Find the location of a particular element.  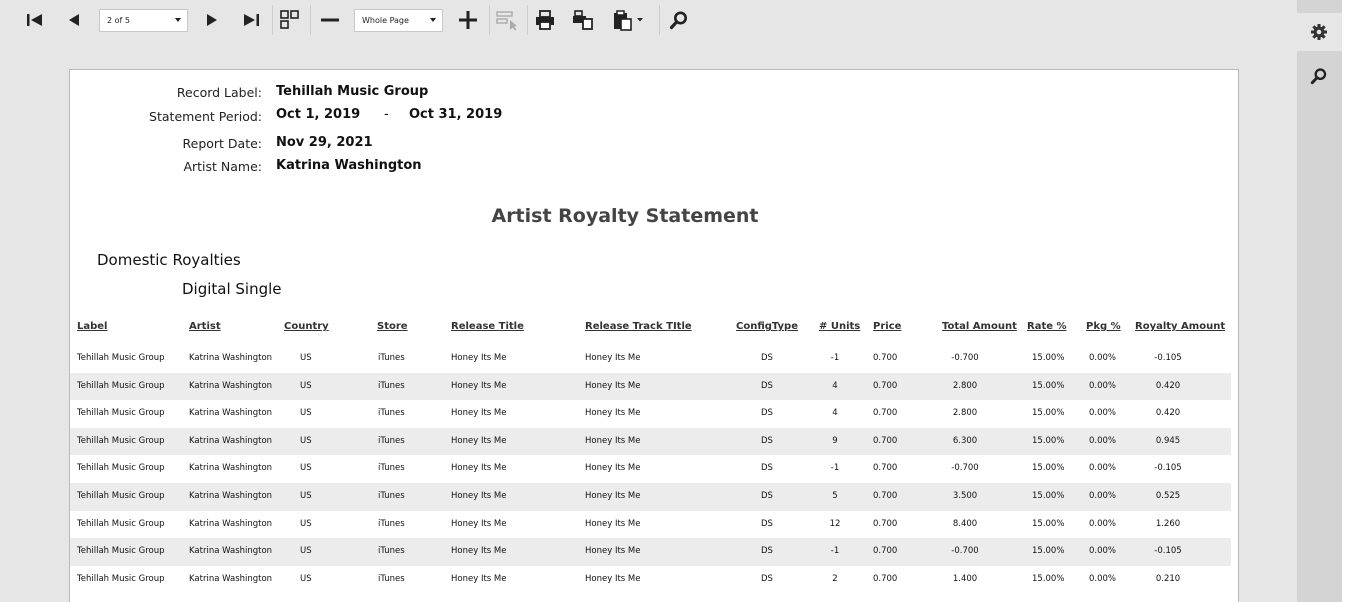

page-selector-value: 2 of 5 is located at coordinates (118, 20).